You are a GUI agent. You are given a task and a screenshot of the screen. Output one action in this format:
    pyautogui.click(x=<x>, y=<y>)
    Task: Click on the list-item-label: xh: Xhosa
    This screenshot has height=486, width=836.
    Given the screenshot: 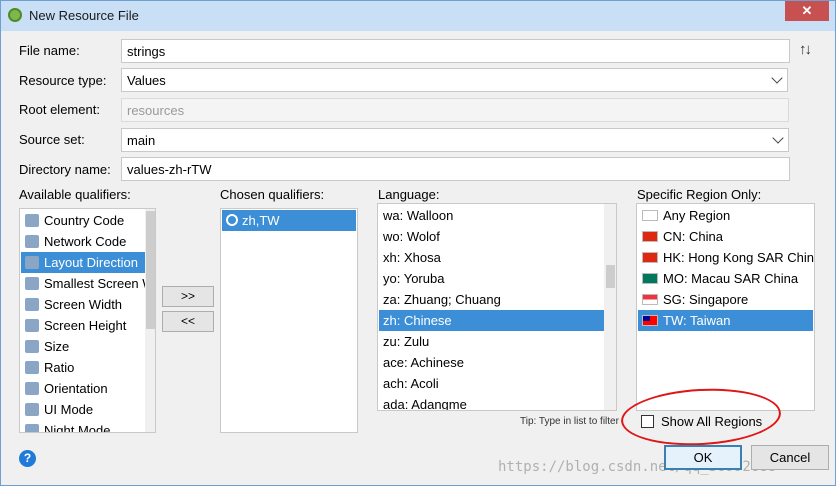 What is the action you would take?
    pyautogui.click(x=412, y=257)
    